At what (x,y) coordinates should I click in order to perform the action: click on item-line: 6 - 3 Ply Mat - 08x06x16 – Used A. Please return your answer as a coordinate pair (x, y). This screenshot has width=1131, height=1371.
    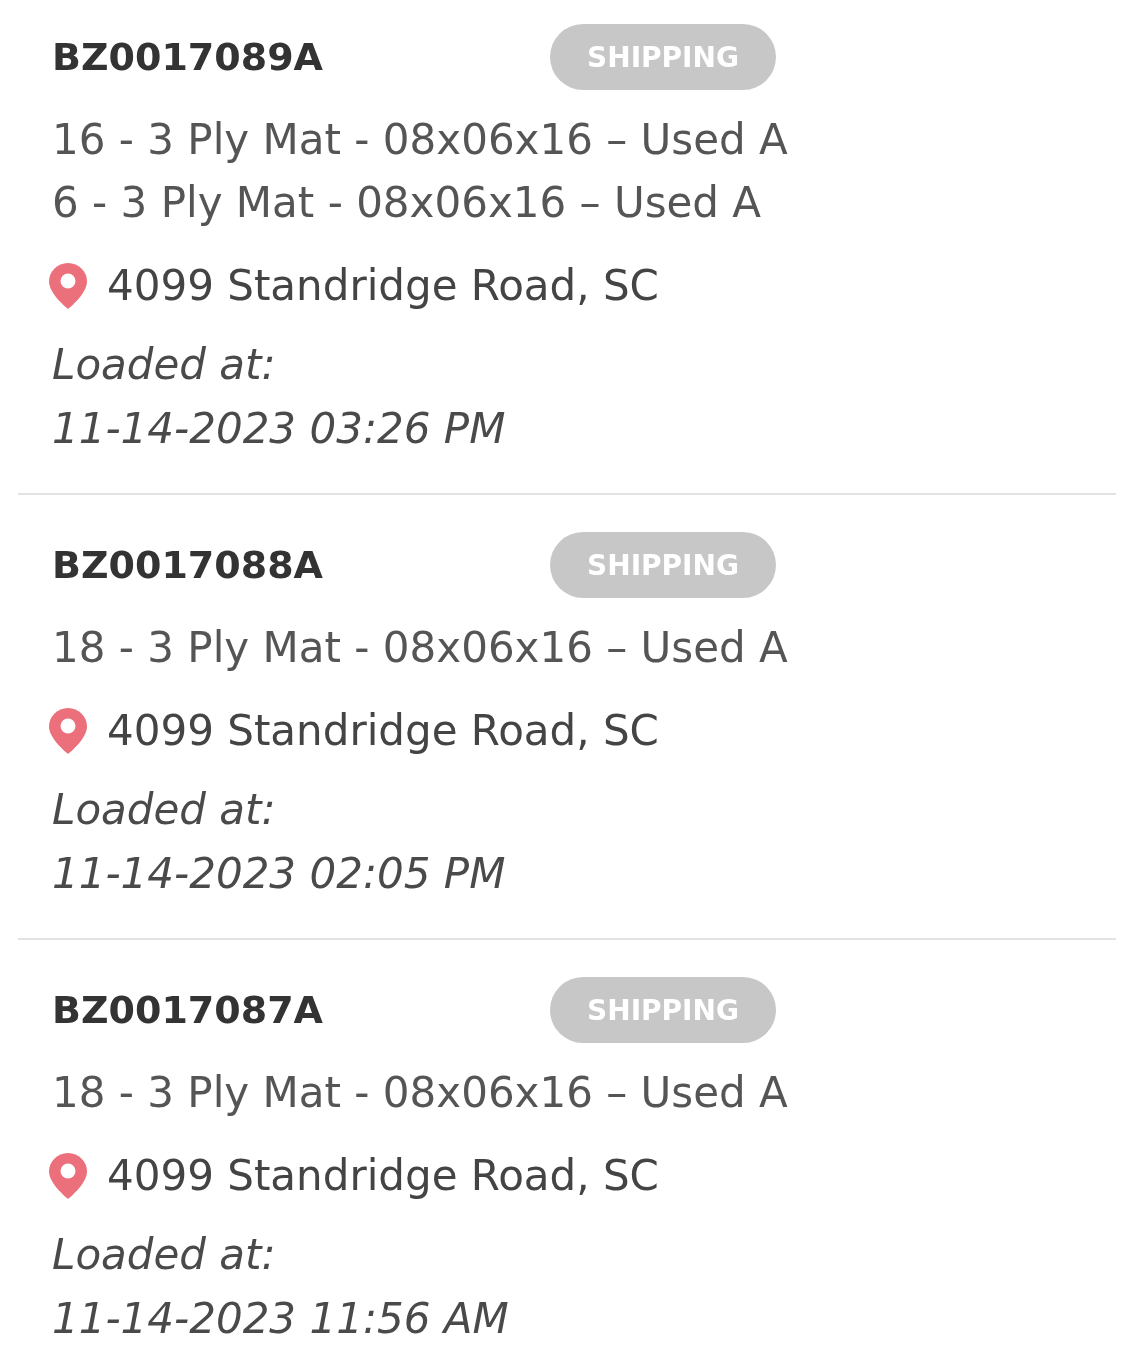
    Looking at the image, I should click on (407, 203).